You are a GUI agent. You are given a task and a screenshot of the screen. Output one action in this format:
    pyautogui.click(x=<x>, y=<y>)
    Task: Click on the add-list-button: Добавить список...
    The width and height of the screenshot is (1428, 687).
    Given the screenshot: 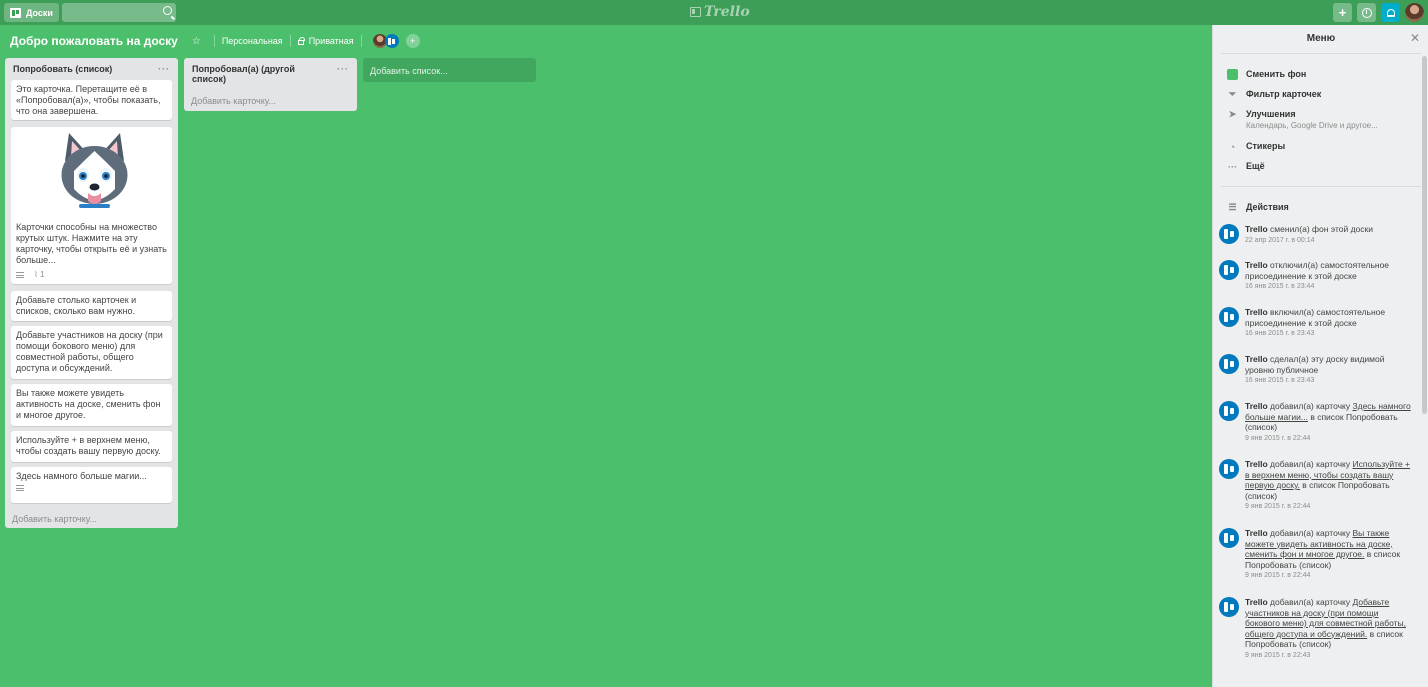 What is the action you would take?
    pyautogui.click(x=449, y=70)
    